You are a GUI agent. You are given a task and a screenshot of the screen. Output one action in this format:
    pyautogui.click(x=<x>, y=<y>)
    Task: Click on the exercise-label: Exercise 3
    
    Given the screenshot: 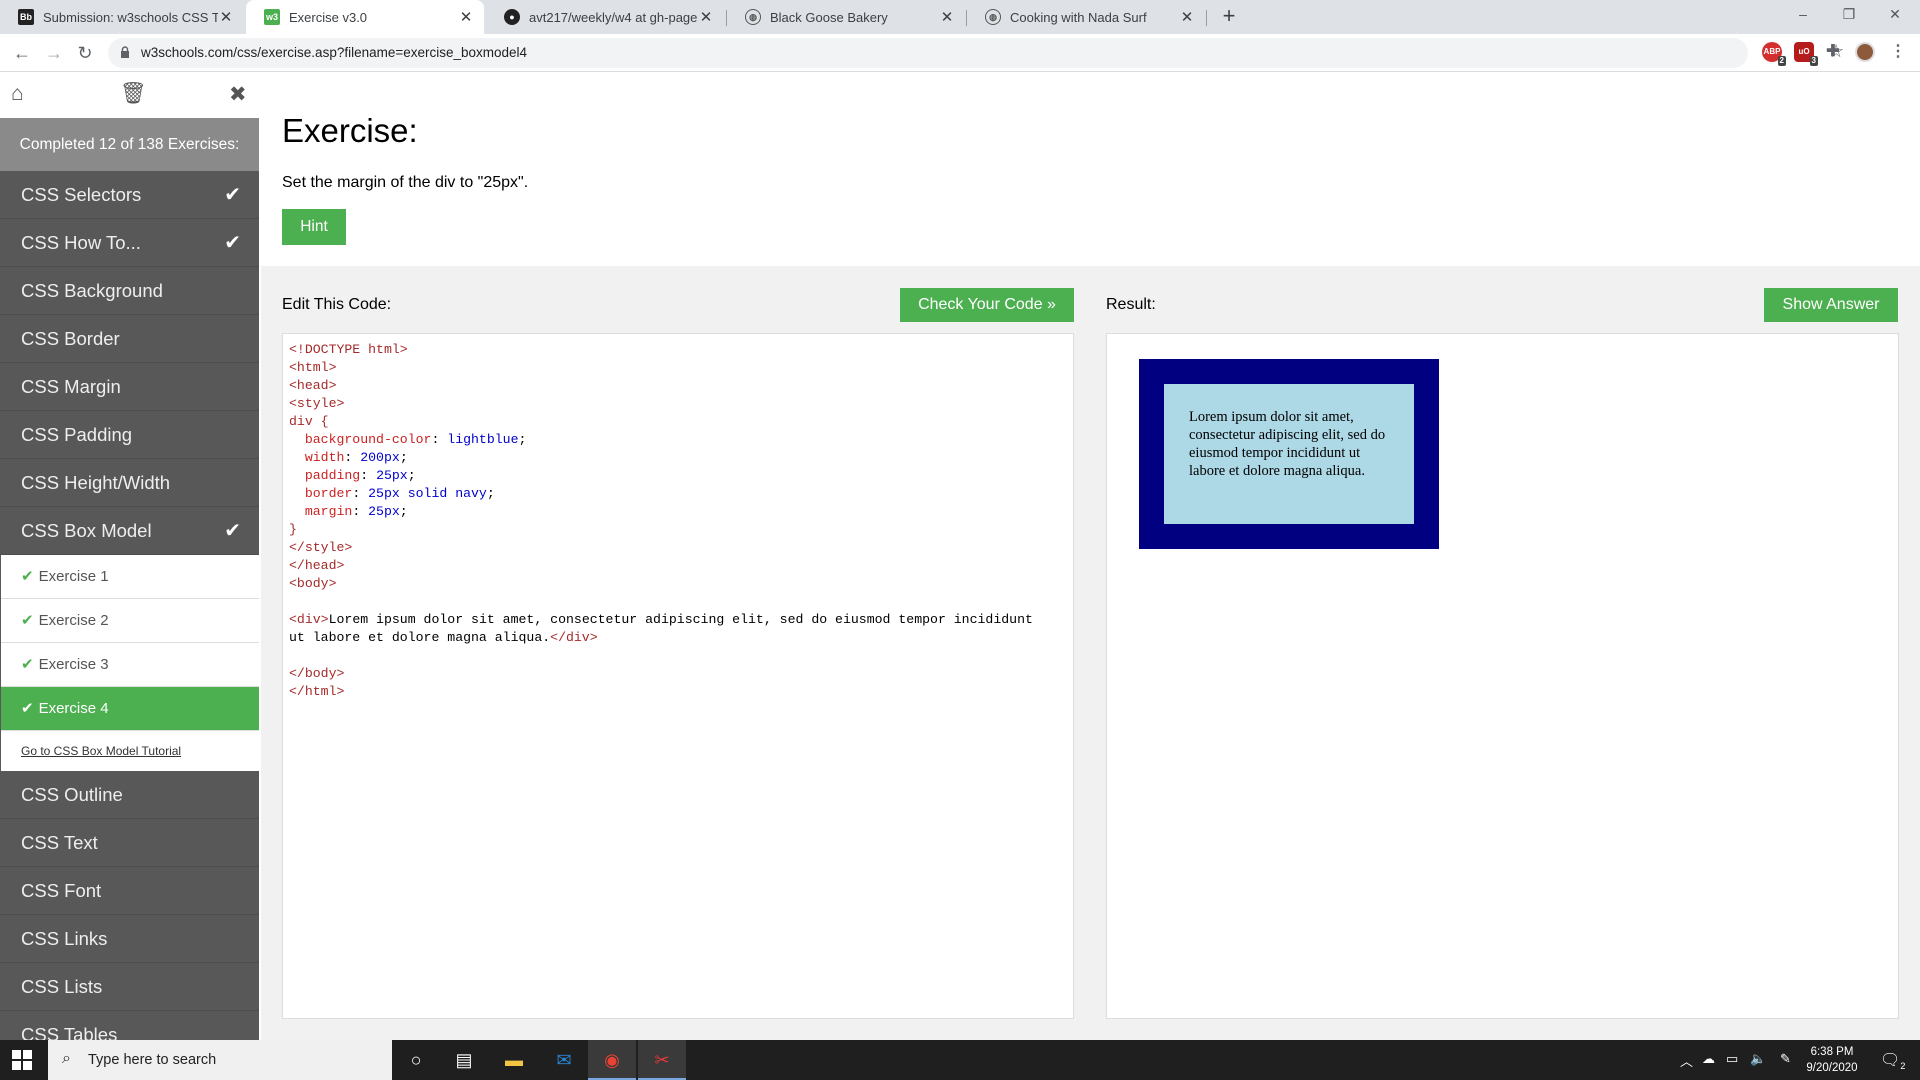 What is the action you would take?
    pyautogui.click(x=73, y=664)
    